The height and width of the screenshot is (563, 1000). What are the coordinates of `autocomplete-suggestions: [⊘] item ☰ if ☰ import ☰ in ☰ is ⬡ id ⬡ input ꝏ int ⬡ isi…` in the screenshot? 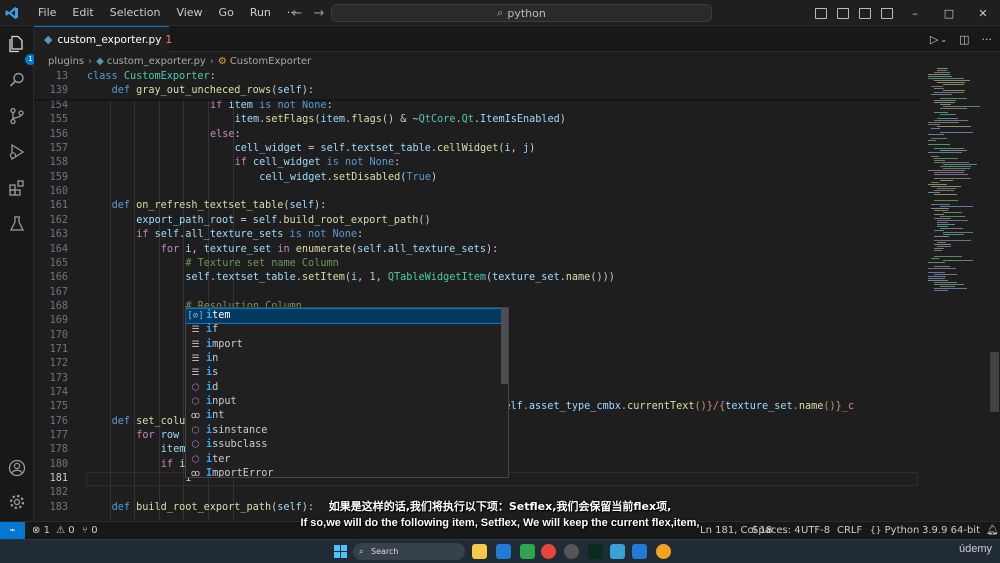 It's located at (347, 392).